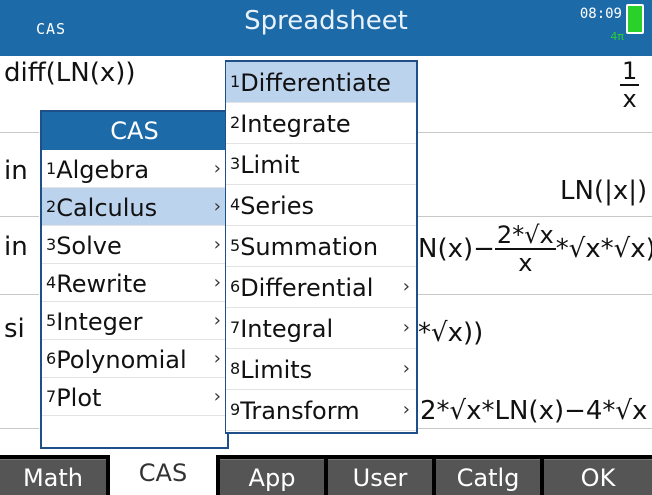 The image size is (652, 495). I want to click on history-row3-part-a: N(x)−, so click(456, 248).